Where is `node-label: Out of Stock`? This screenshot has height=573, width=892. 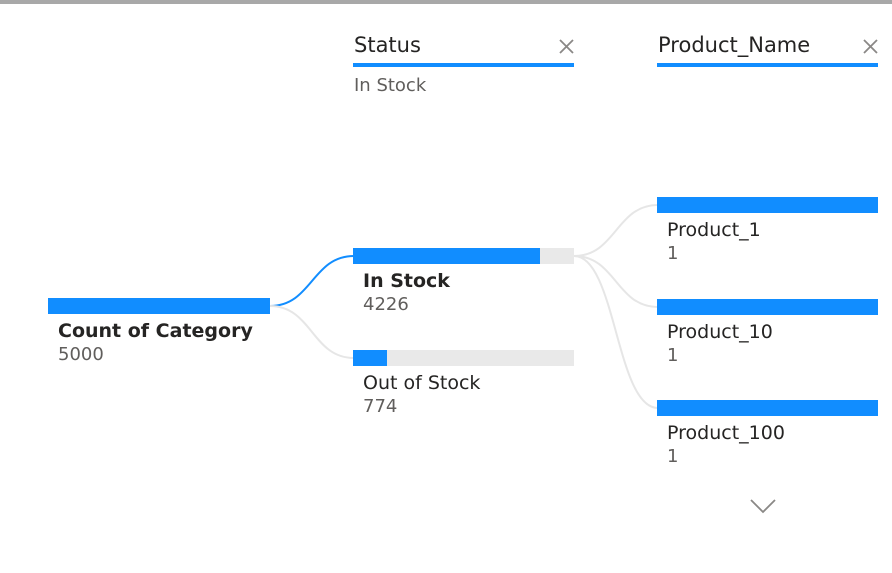
node-label: Out of Stock is located at coordinates (422, 383).